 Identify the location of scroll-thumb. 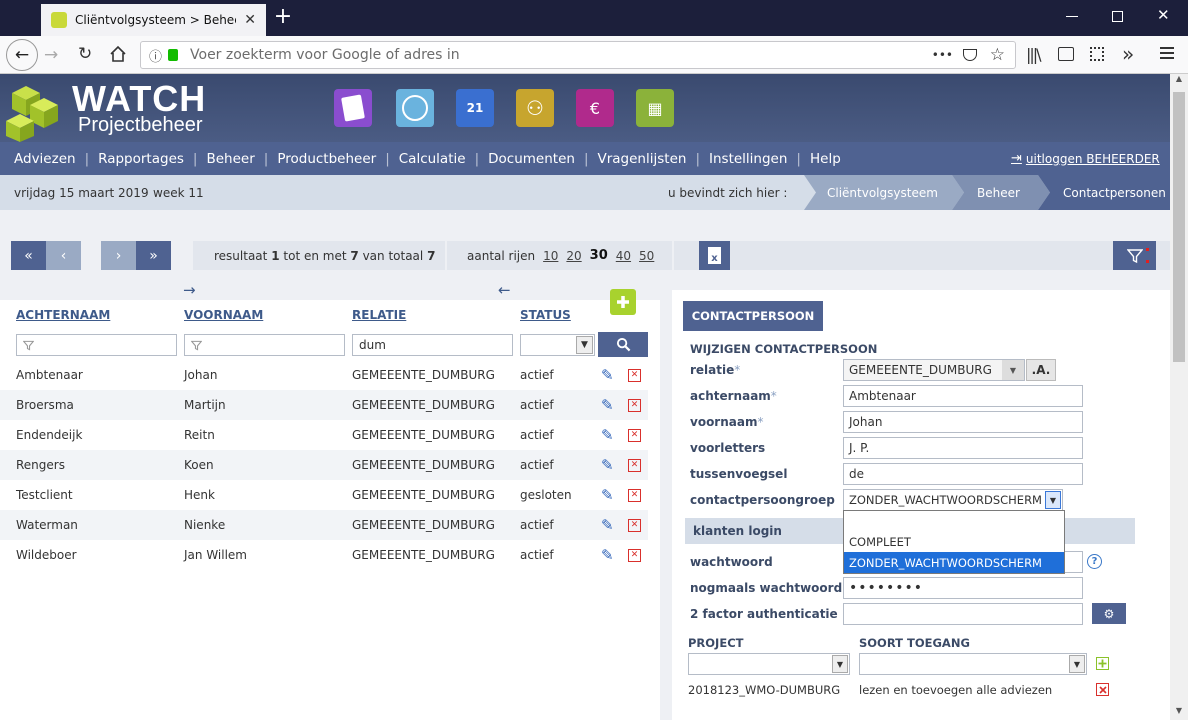
(1179, 227).